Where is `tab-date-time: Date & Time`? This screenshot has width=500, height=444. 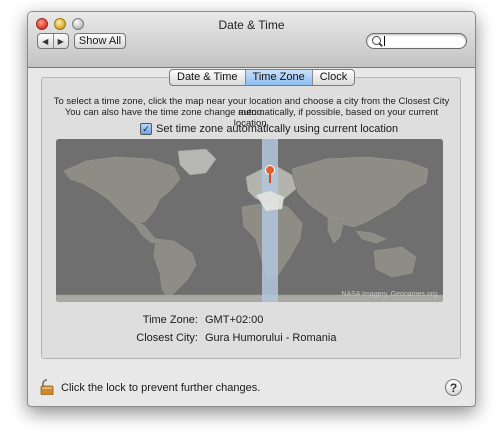
tab-date-time: Date & Time is located at coordinates (207, 77).